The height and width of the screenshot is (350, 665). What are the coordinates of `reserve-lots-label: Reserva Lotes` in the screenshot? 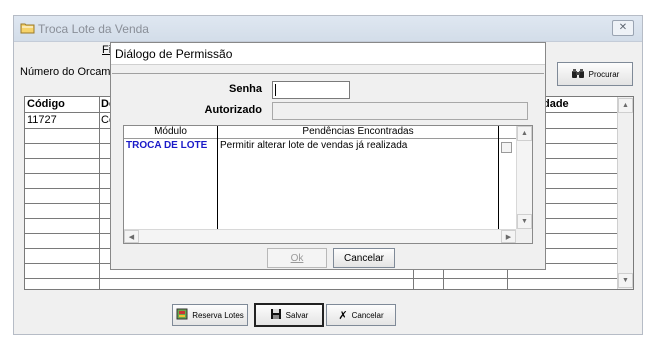 It's located at (218, 315).